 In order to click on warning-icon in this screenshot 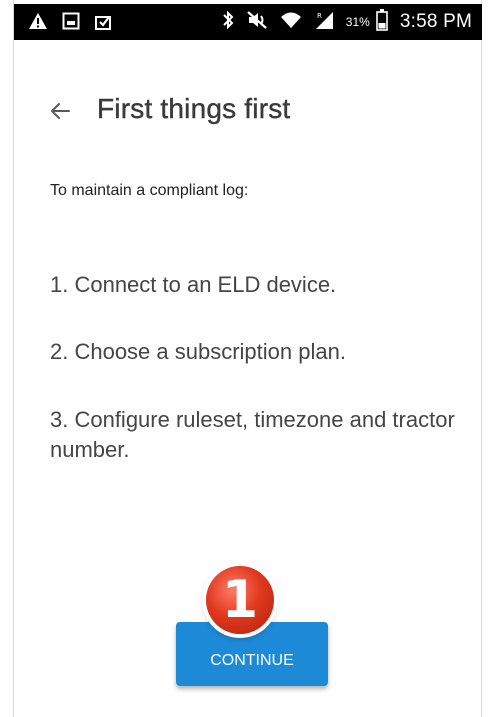, I will do `click(38, 23)`.